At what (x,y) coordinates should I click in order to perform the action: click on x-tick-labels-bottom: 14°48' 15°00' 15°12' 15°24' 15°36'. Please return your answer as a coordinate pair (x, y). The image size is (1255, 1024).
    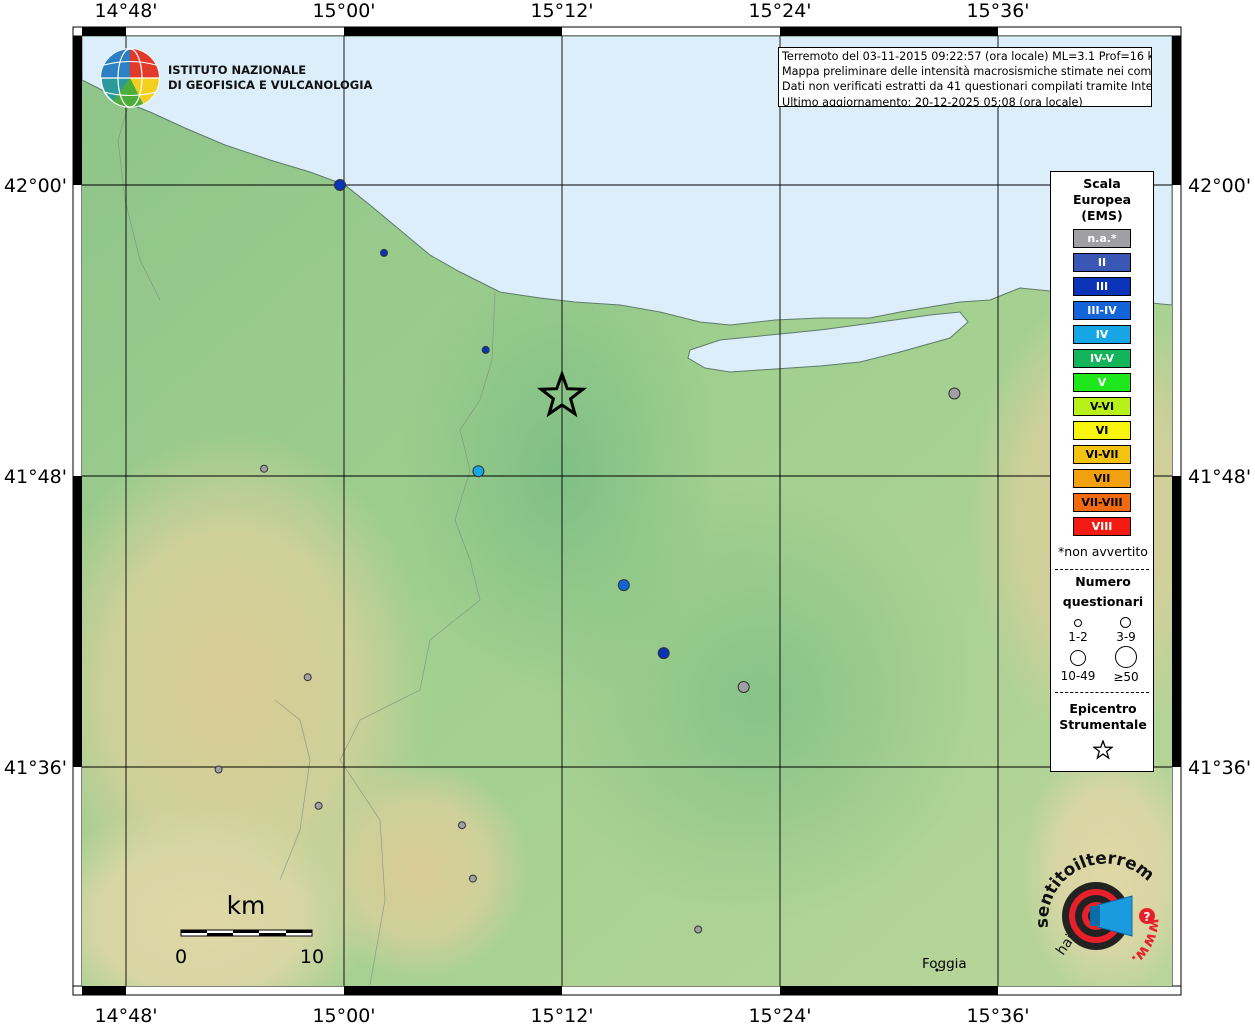
    Looking at the image, I should click on (561, 1014).